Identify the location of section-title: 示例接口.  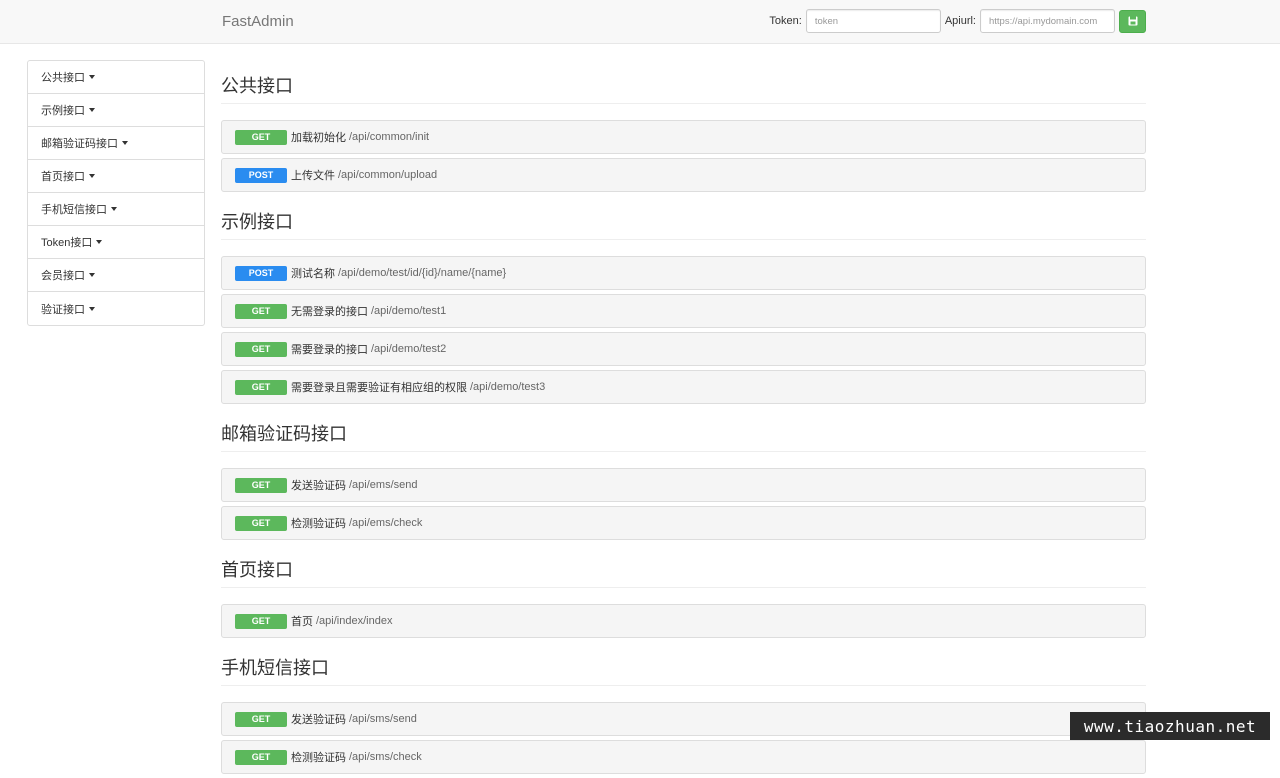
(683, 218).